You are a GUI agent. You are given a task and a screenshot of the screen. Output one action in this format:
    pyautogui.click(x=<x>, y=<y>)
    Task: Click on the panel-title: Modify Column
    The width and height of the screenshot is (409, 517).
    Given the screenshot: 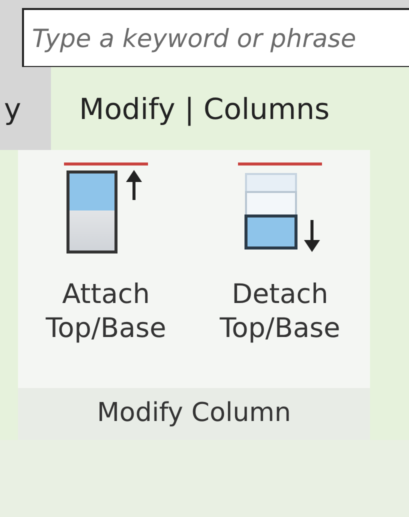 What is the action you would take?
    pyautogui.click(x=194, y=414)
    